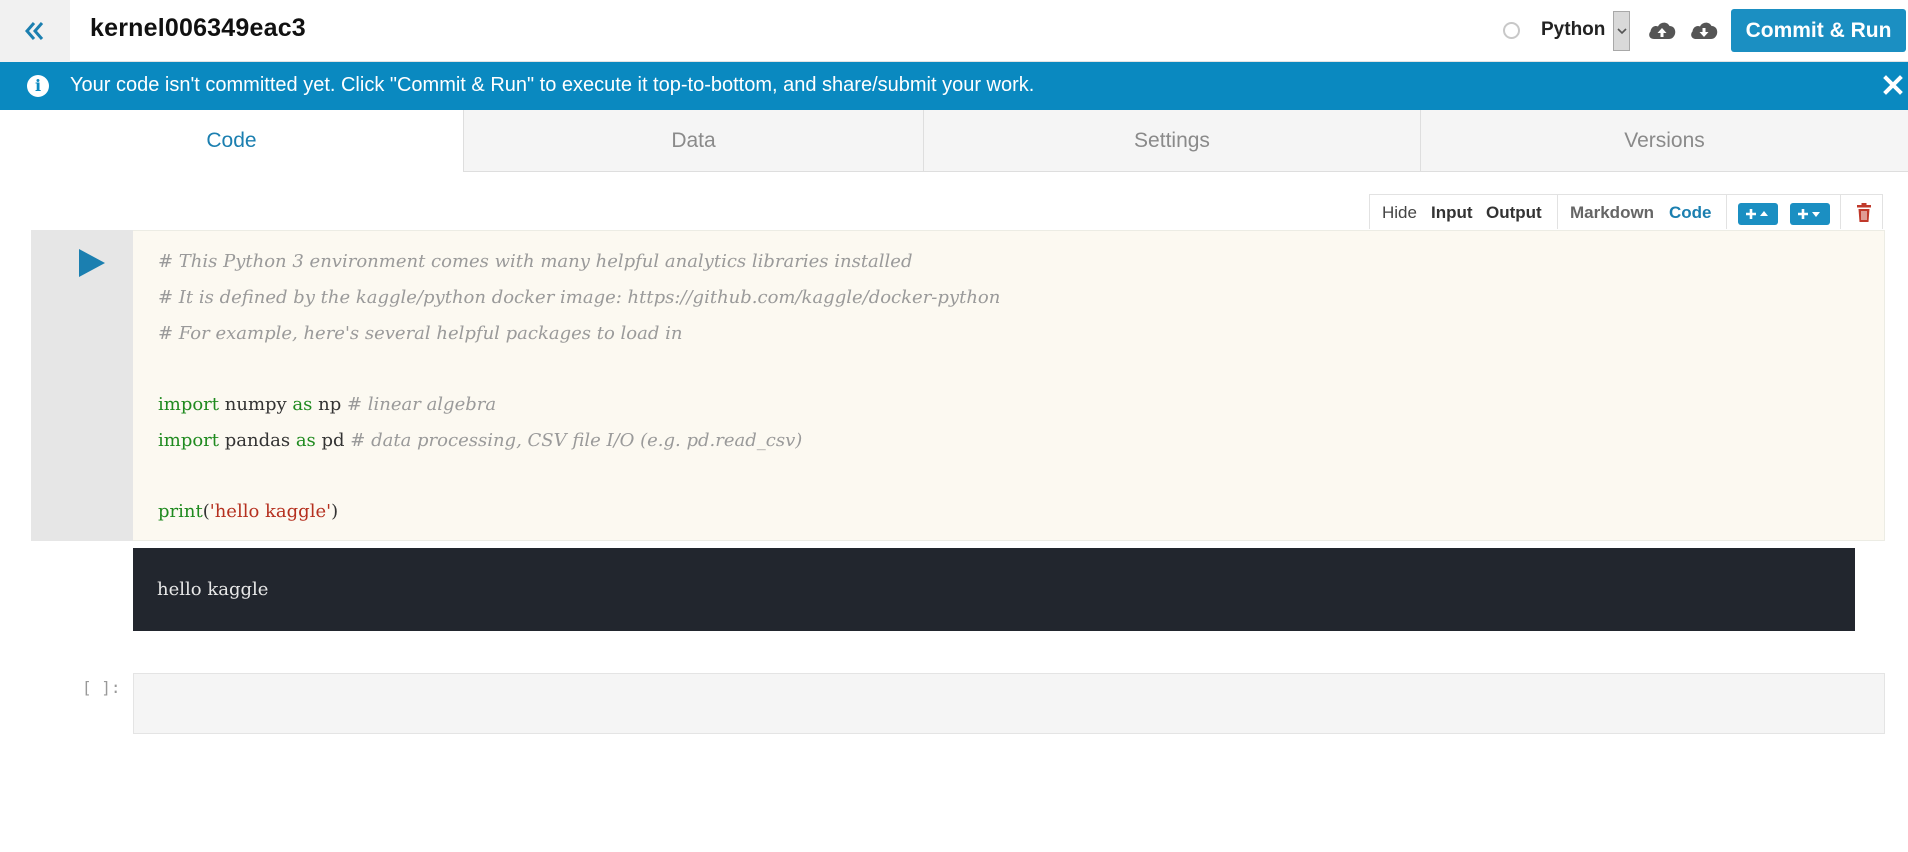  What do you see at coordinates (1864, 213) in the screenshot?
I see `trash-icon` at bounding box center [1864, 213].